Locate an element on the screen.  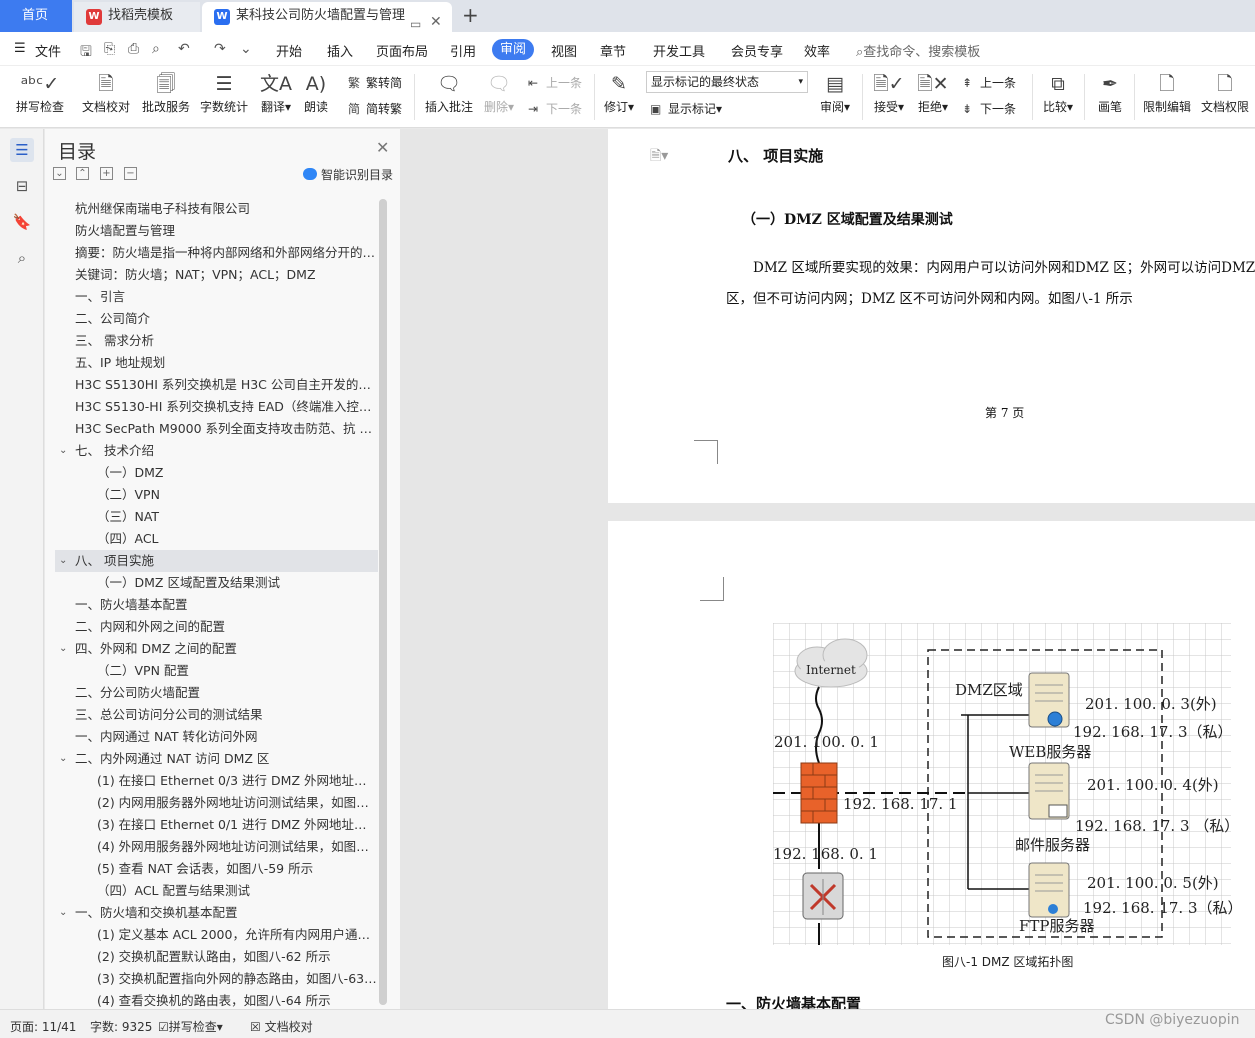
menu-devtools: 开发工具 is located at coordinates (679, 50).